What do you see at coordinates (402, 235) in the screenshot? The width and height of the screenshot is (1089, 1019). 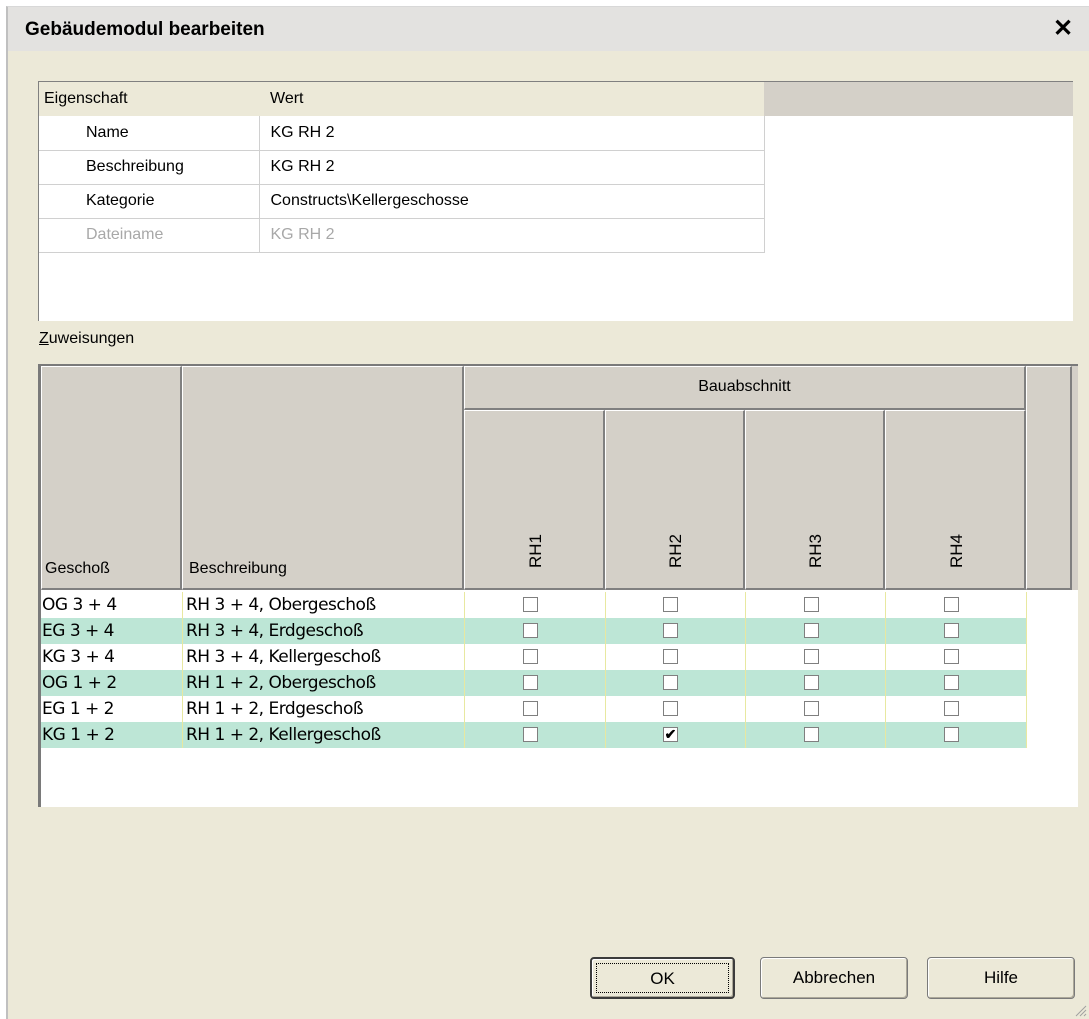 I see `property-row-filename: Dateiname KG RH 2` at bounding box center [402, 235].